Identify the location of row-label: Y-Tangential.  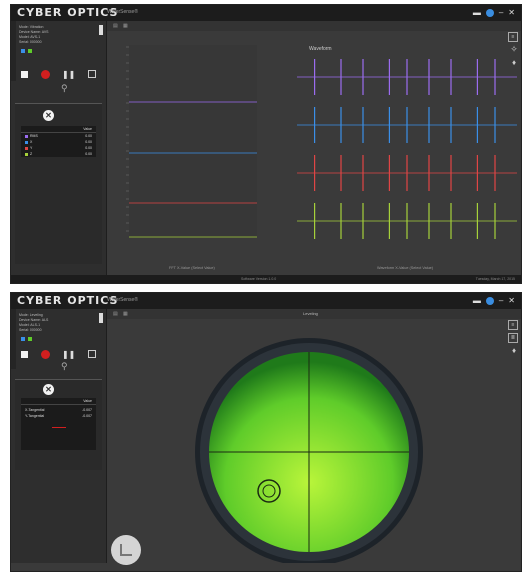
(35, 416).